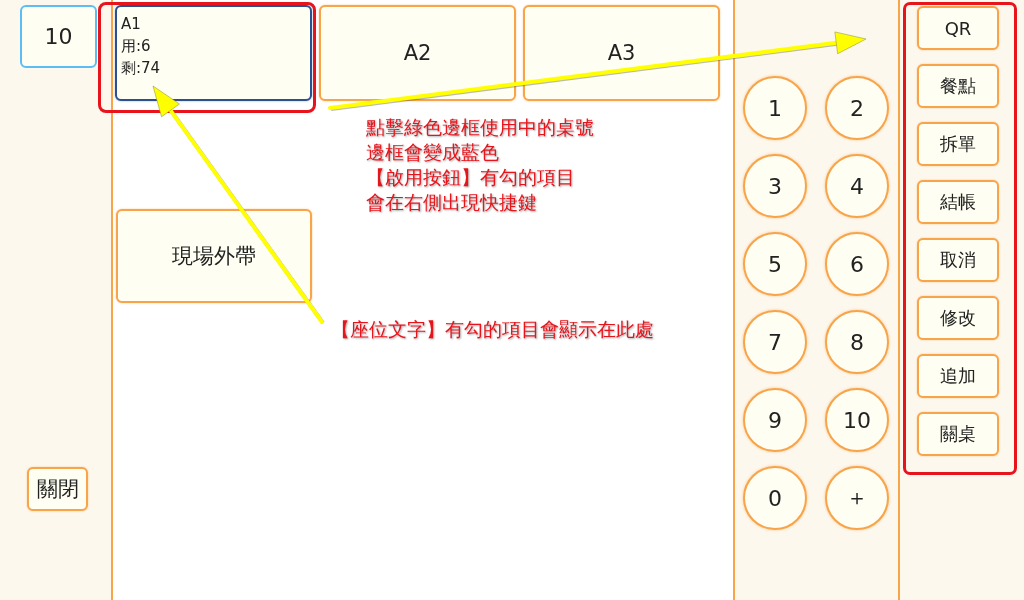 This screenshot has width=1024, height=600. I want to click on keypad-key: 3, so click(775, 186).